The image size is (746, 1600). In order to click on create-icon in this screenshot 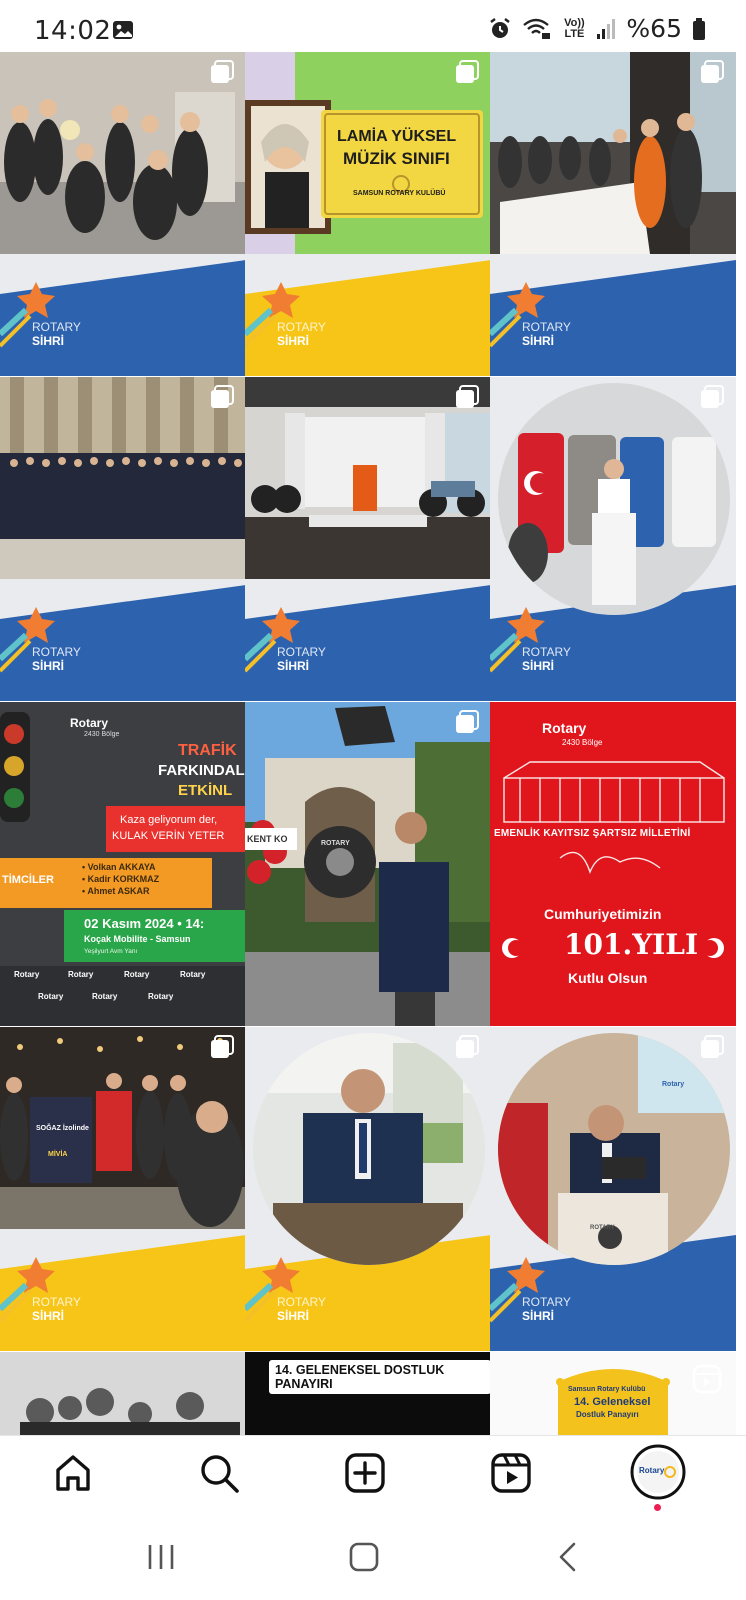, I will do `click(365, 1473)`.